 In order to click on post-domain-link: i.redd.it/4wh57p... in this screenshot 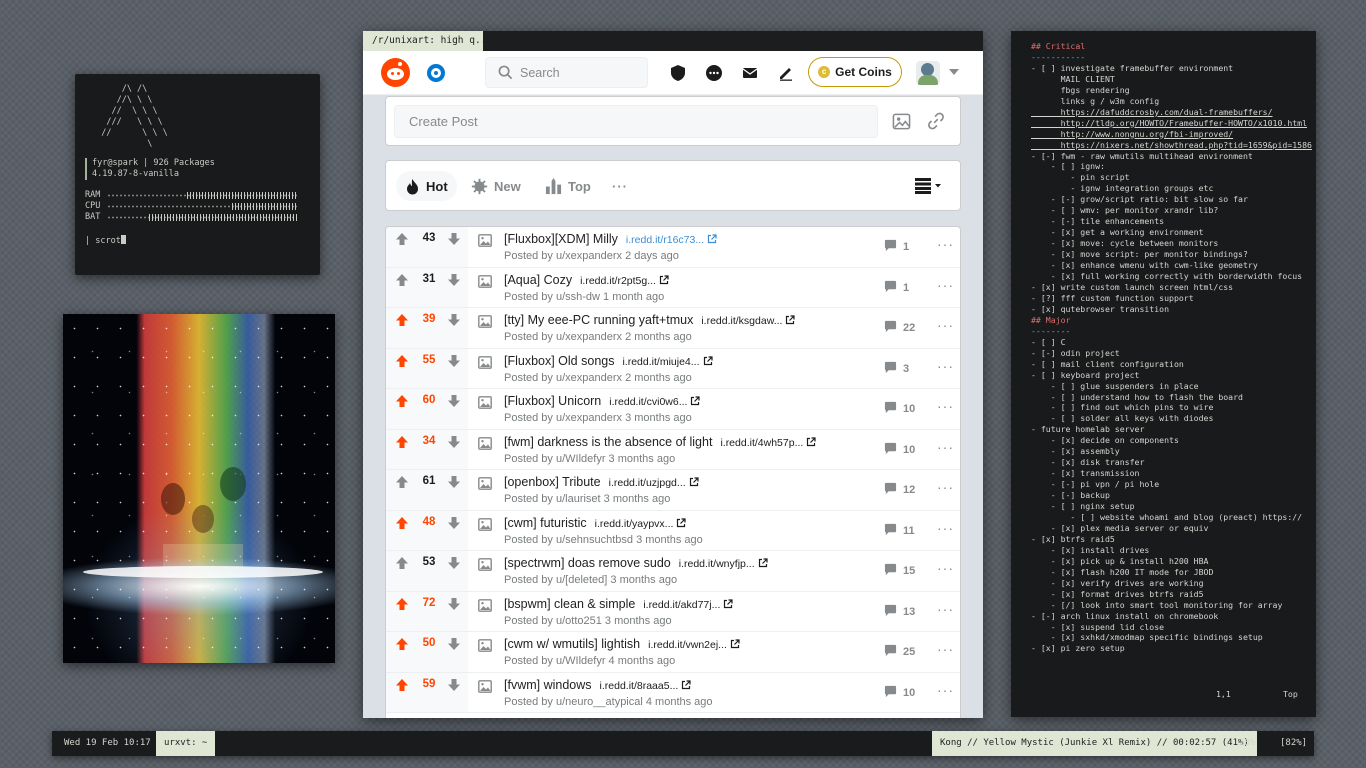, I will do `click(761, 443)`.